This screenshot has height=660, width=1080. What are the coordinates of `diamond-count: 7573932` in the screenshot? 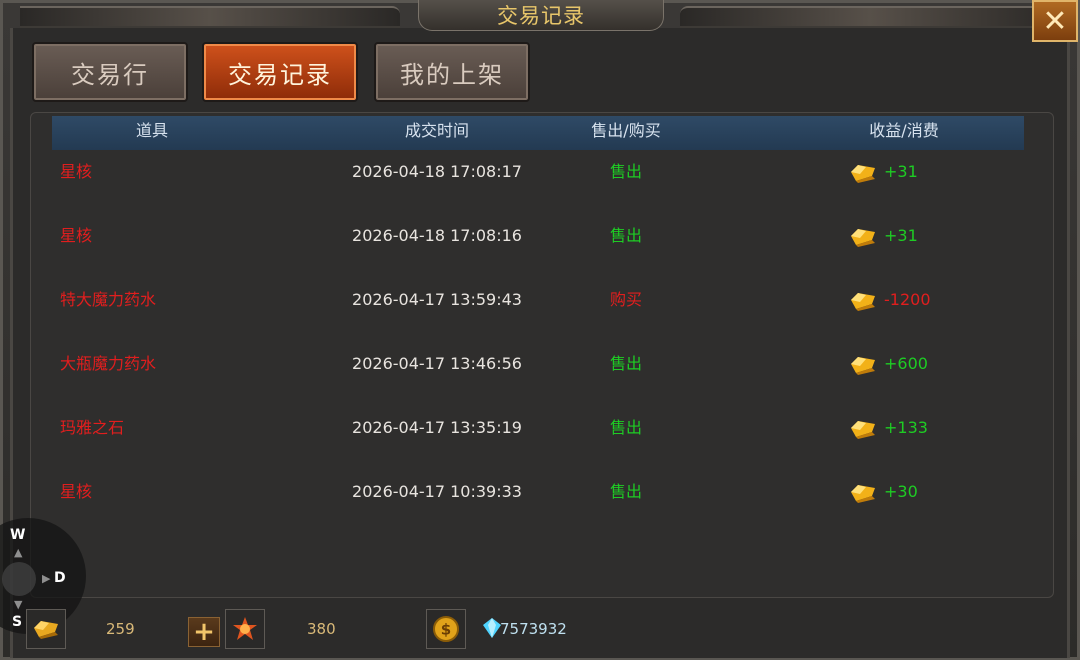 It's located at (533, 629).